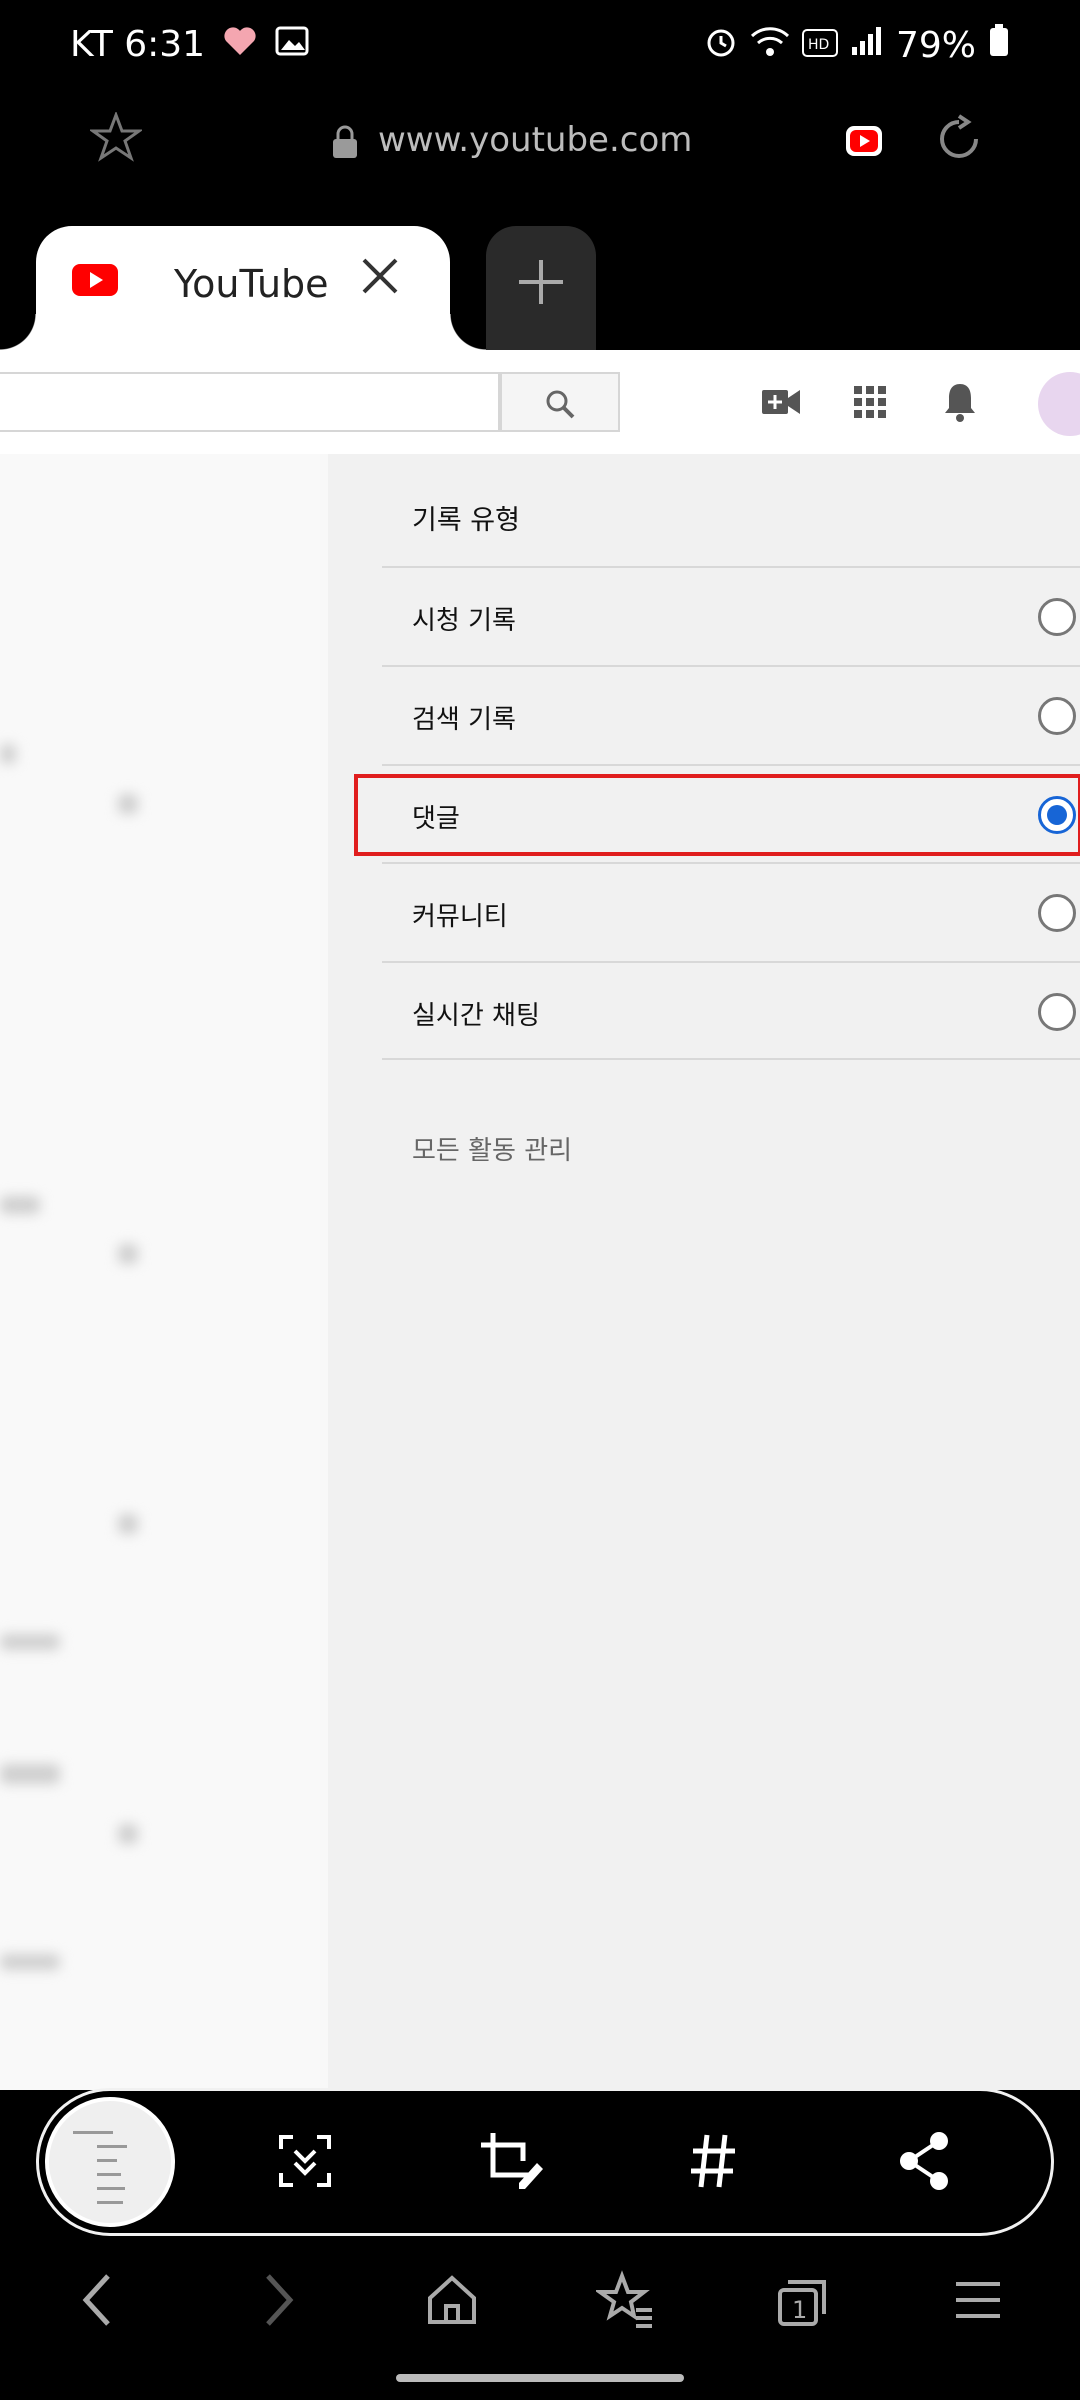 The height and width of the screenshot is (2400, 1080). Describe the element at coordinates (540, 48) in the screenshot. I see `status-bar: KT 6:31 HD 79%` at that location.